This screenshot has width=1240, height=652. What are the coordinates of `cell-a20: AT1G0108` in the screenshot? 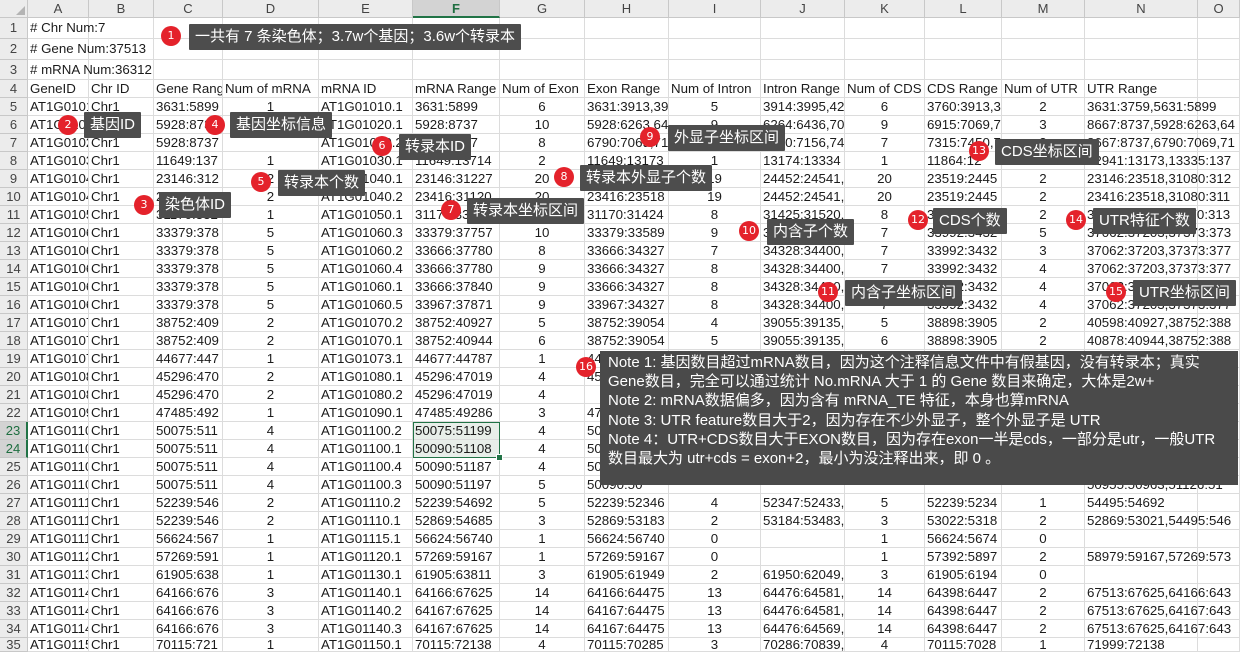 It's located at (58, 377).